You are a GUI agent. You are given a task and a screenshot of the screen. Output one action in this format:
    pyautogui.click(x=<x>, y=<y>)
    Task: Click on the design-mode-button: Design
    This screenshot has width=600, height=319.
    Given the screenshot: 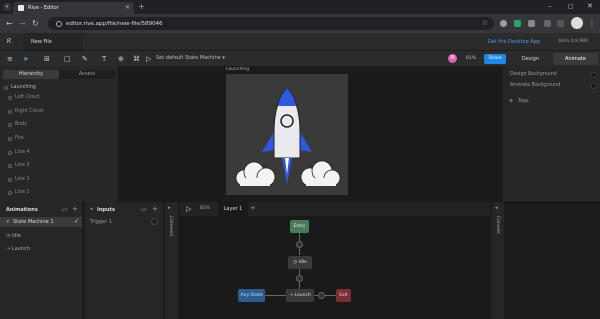 What is the action you would take?
    pyautogui.click(x=530, y=59)
    